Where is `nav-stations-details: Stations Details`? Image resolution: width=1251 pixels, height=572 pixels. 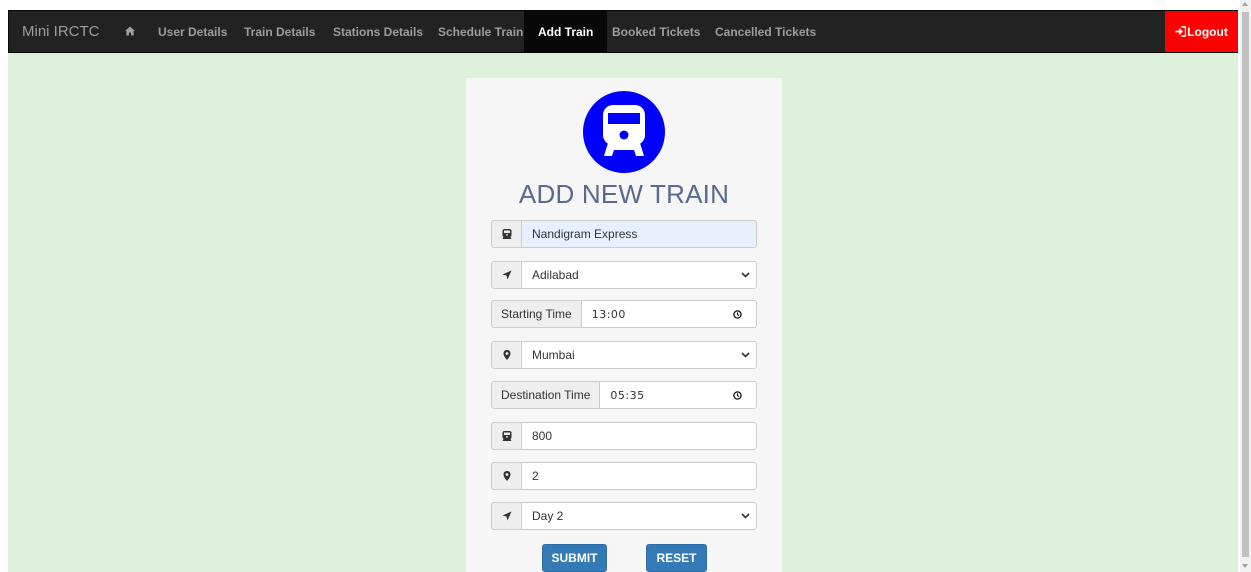
nav-stations-details: Stations Details is located at coordinates (378, 31).